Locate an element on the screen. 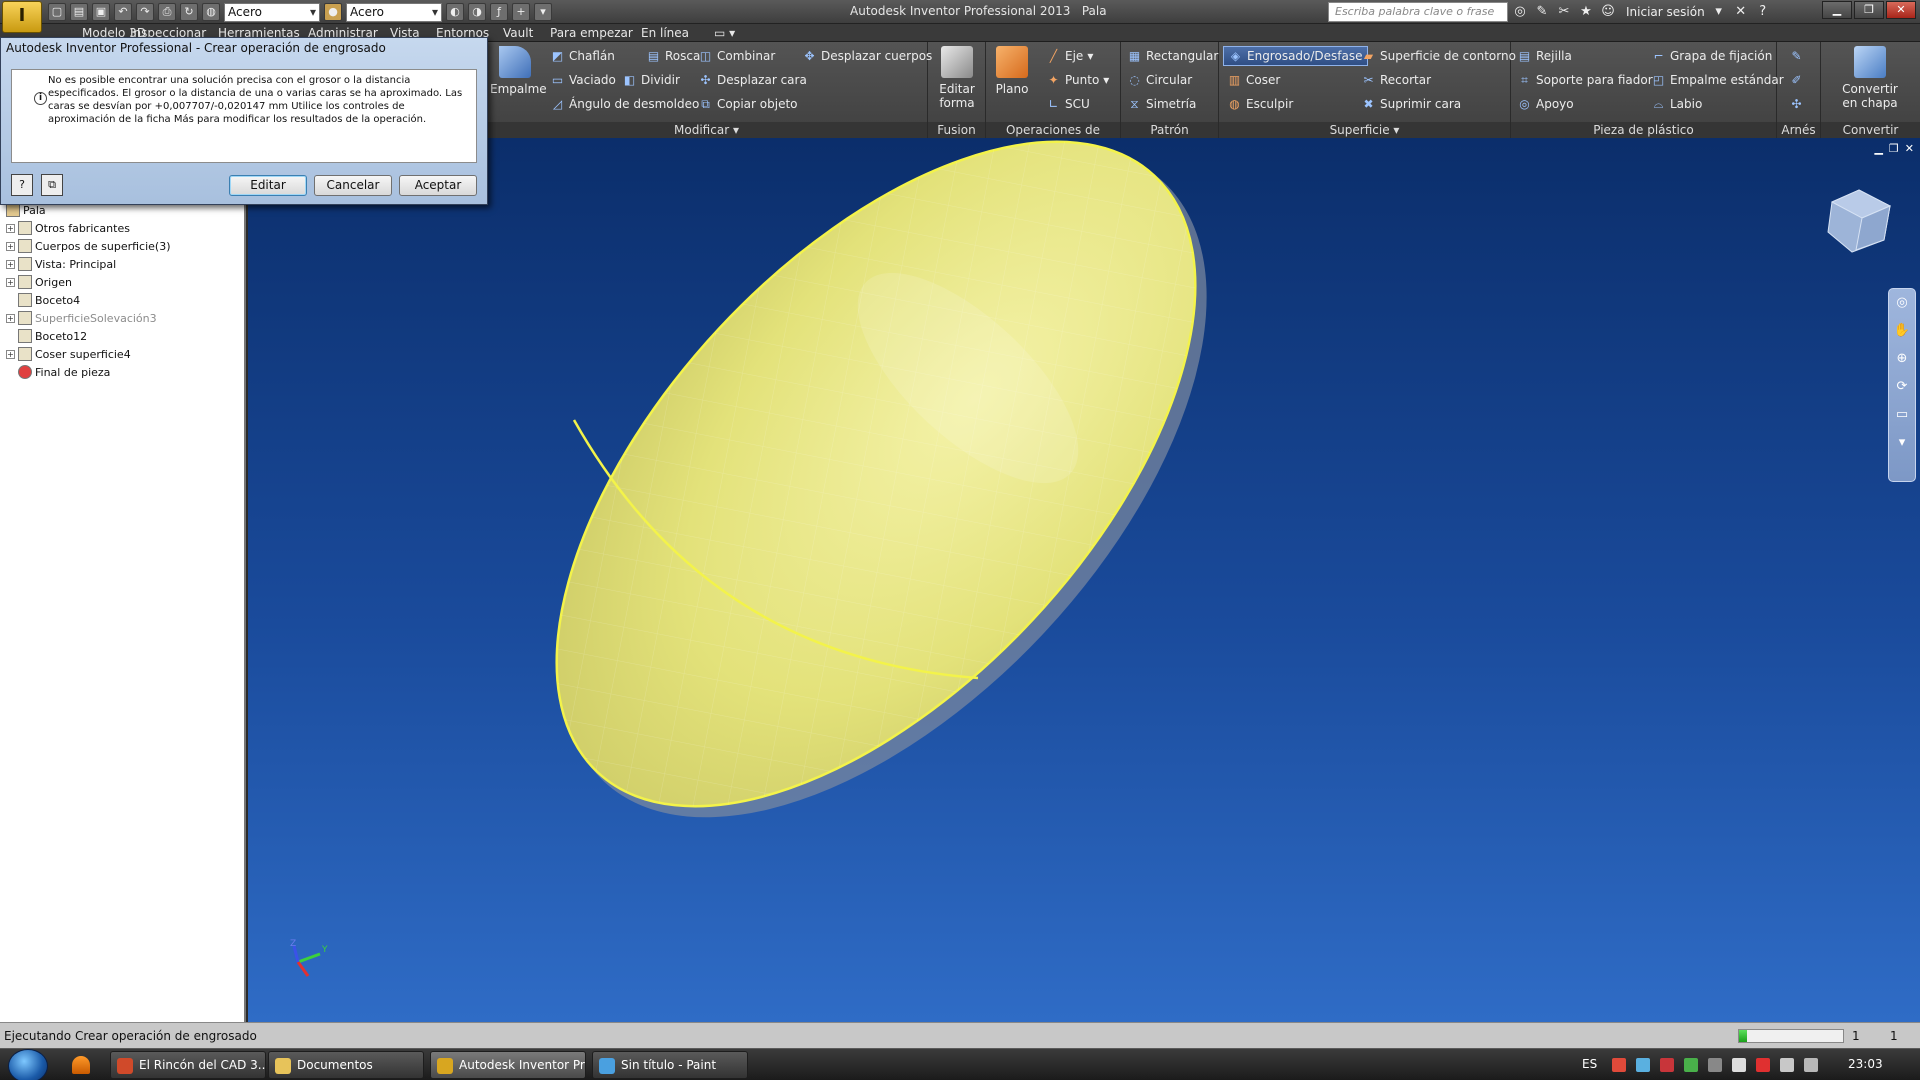 This screenshot has width=1920, height=1080. browser-node: + Cuerpos de superficie(3) is located at coordinates (88, 246).